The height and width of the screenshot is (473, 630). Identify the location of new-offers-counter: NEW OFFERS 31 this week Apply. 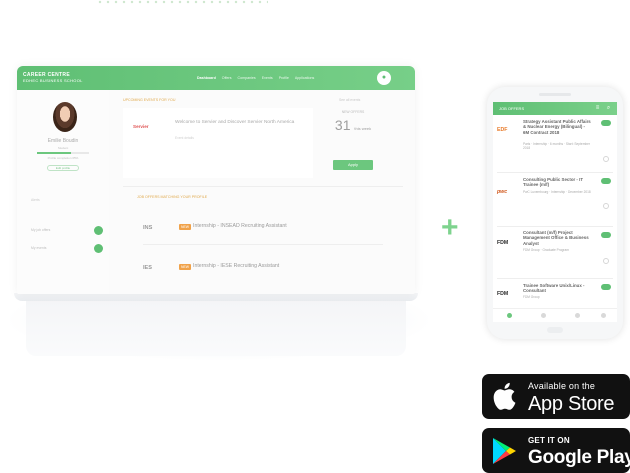
(353, 145).